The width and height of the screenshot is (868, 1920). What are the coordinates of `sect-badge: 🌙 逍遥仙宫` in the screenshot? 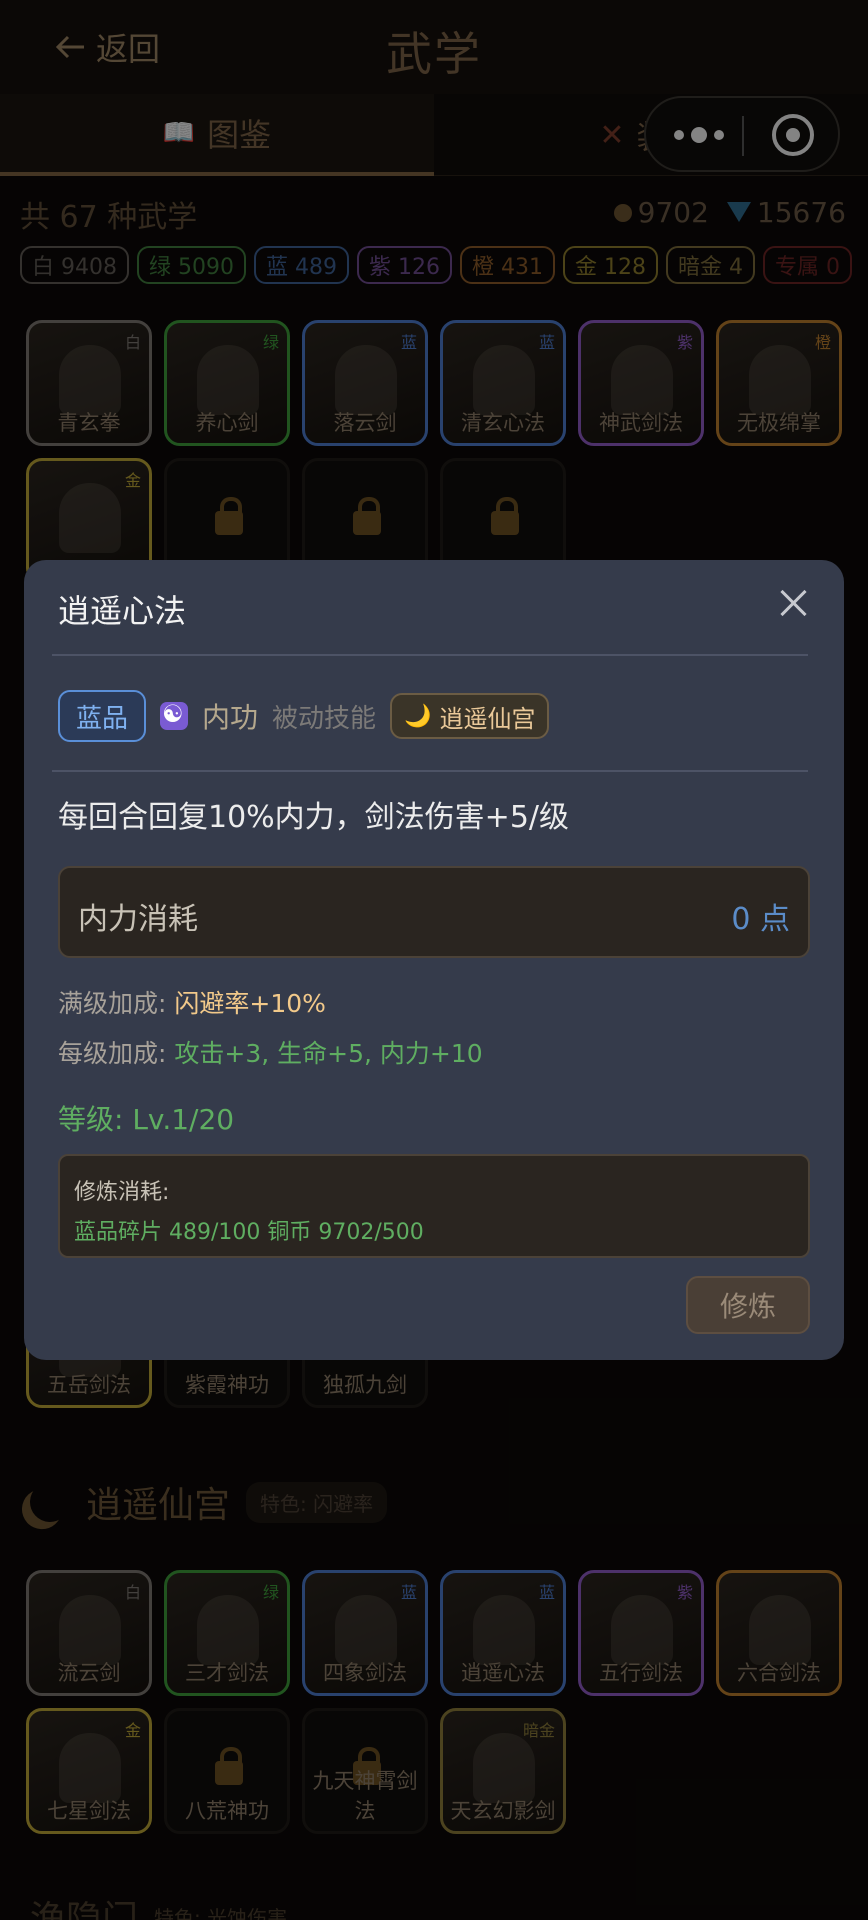 It's located at (470, 716).